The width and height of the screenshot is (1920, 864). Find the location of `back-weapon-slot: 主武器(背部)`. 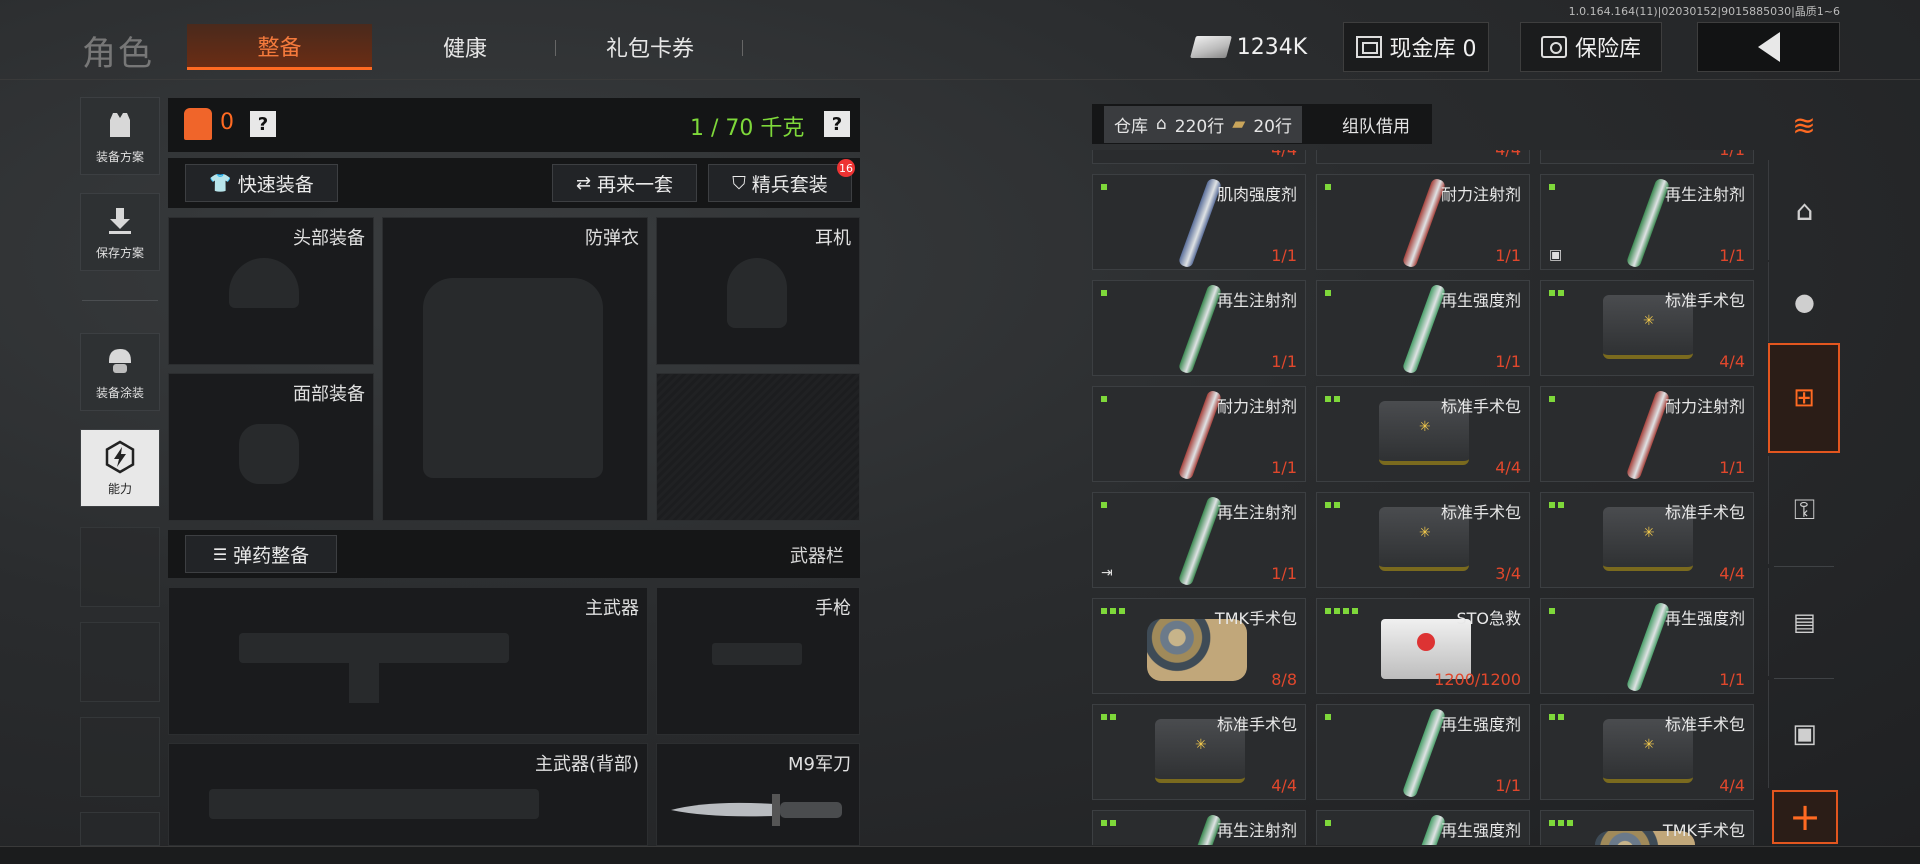

back-weapon-slot: 主武器(背部) is located at coordinates (408, 794).